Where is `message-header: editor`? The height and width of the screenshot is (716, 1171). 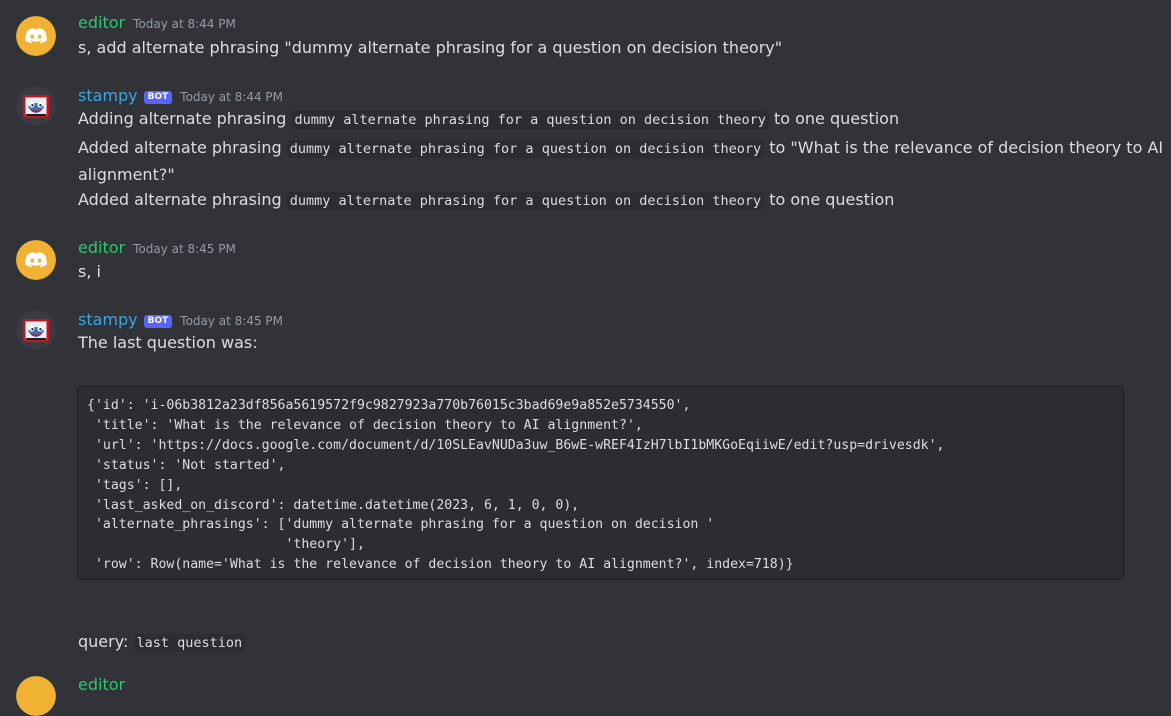
message-header: editor is located at coordinates (101, 685).